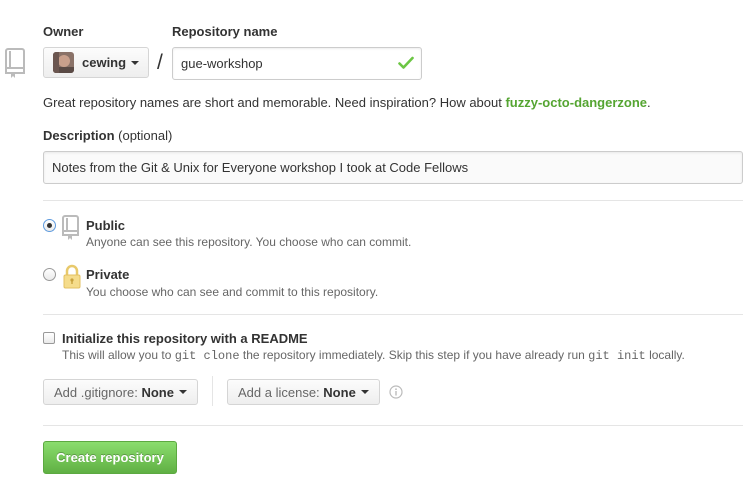 The width and height of the screenshot is (754, 486). What do you see at coordinates (406, 63) in the screenshot?
I see `check-icon` at bounding box center [406, 63].